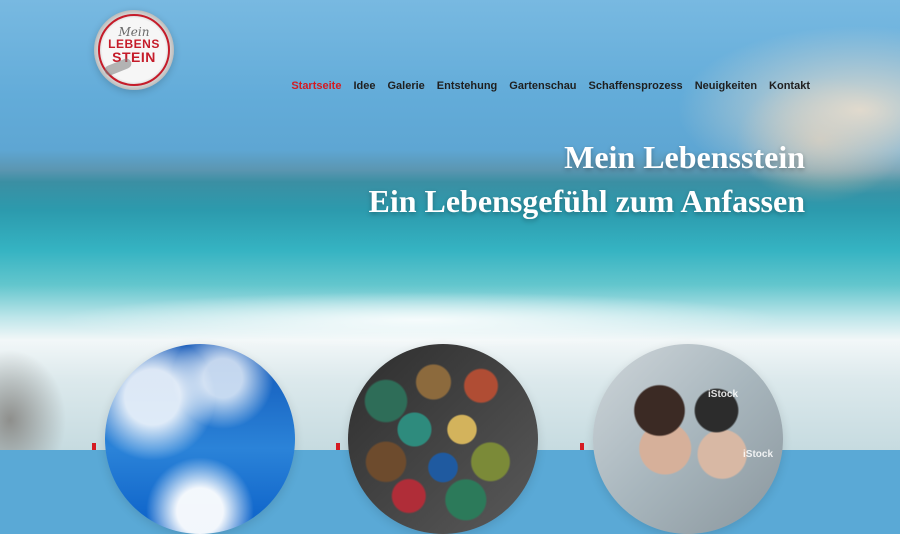 The image size is (900, 534). Describe the element at coordinates (316, 86) in the screenshot. I see `nav-item-startseite: Startseite` at that location.